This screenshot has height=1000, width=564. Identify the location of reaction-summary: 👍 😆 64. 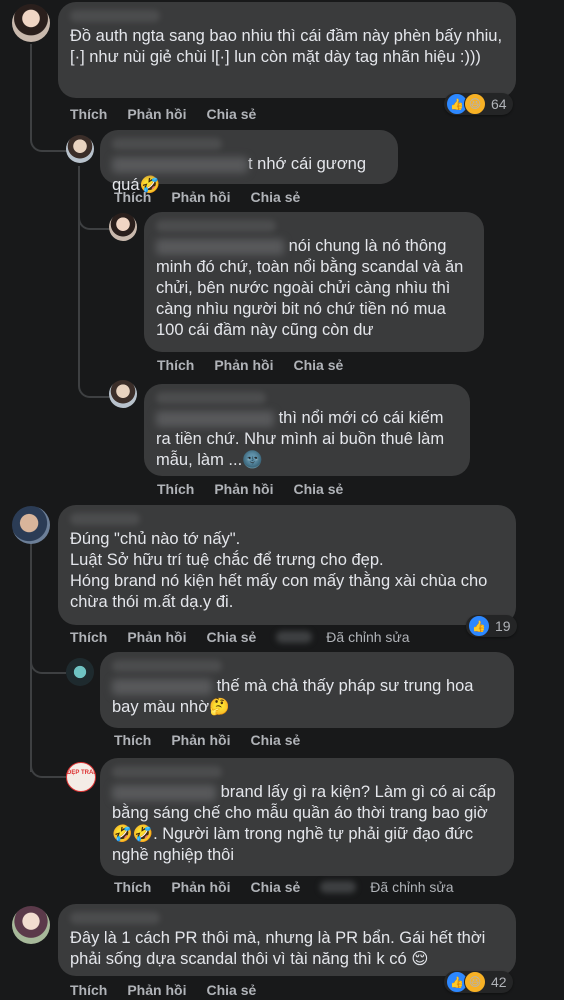
(478, 104).